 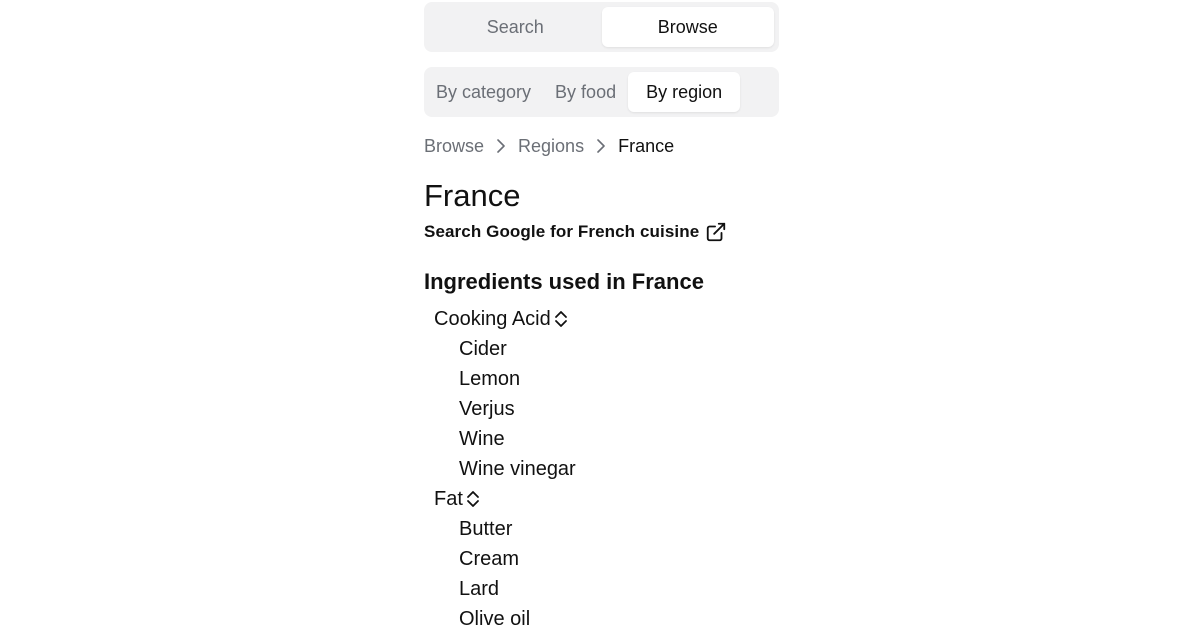 I want to click on list-item: Wine vinegar, so click(x=606, y=469).